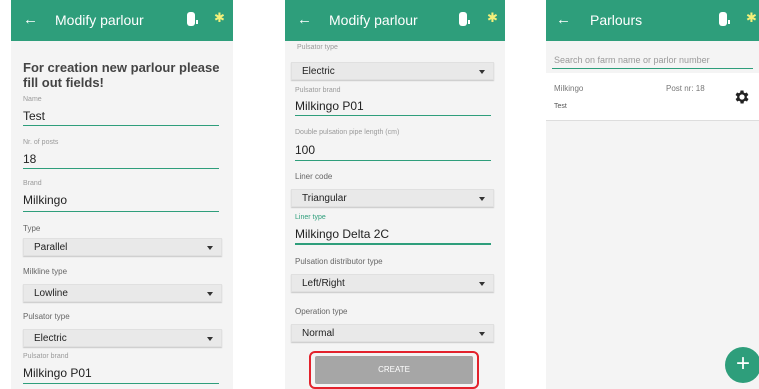 The image size is (759, 389). What do you see at coordinates (323, 283) in the screenshot?
I see `distributor-select-value: Left/Right` at bounding box center [323, 283].